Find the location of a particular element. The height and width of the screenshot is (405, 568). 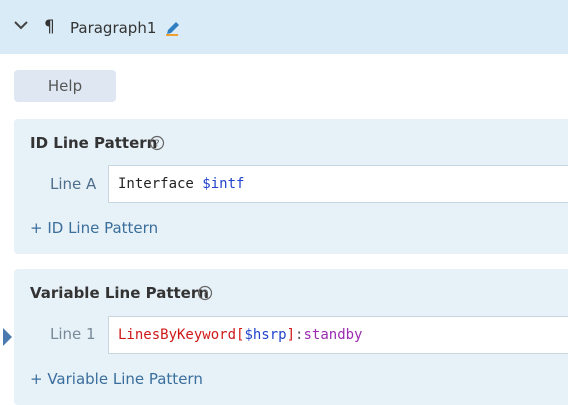

variable-line-1-input: LinesByKeyword[$hsrp]:standby is located at coordinates (338, 335).